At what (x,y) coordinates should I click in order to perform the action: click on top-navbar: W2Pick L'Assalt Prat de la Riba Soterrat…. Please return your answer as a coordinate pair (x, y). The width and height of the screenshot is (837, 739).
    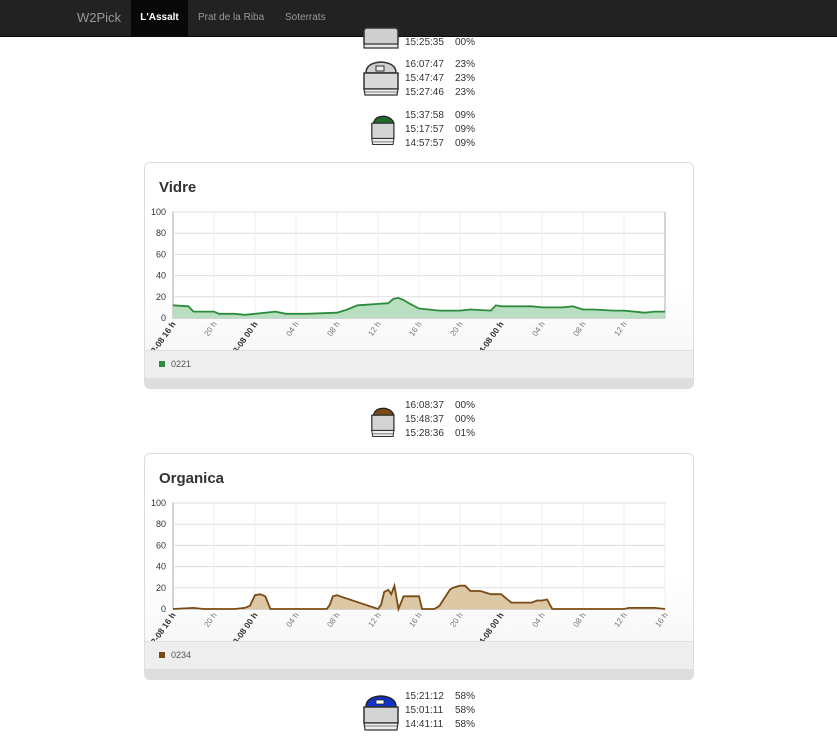
    Looking at the image, I should click on (418, 18).